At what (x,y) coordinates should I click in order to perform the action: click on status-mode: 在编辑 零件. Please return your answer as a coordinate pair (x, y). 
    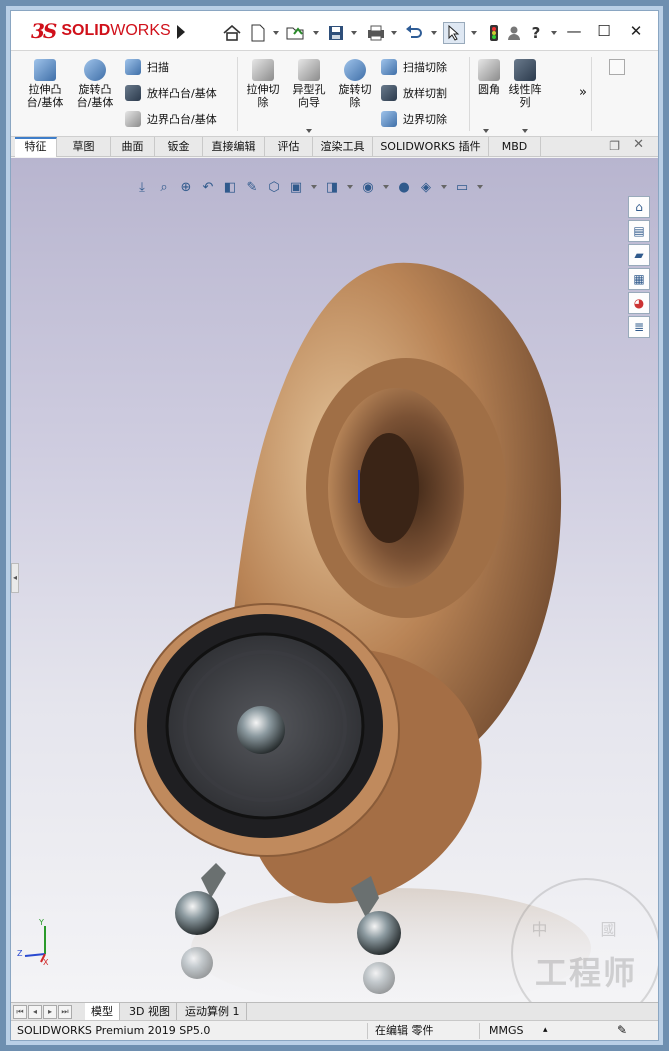
    Looking at the image, I should click on (404, 1030).